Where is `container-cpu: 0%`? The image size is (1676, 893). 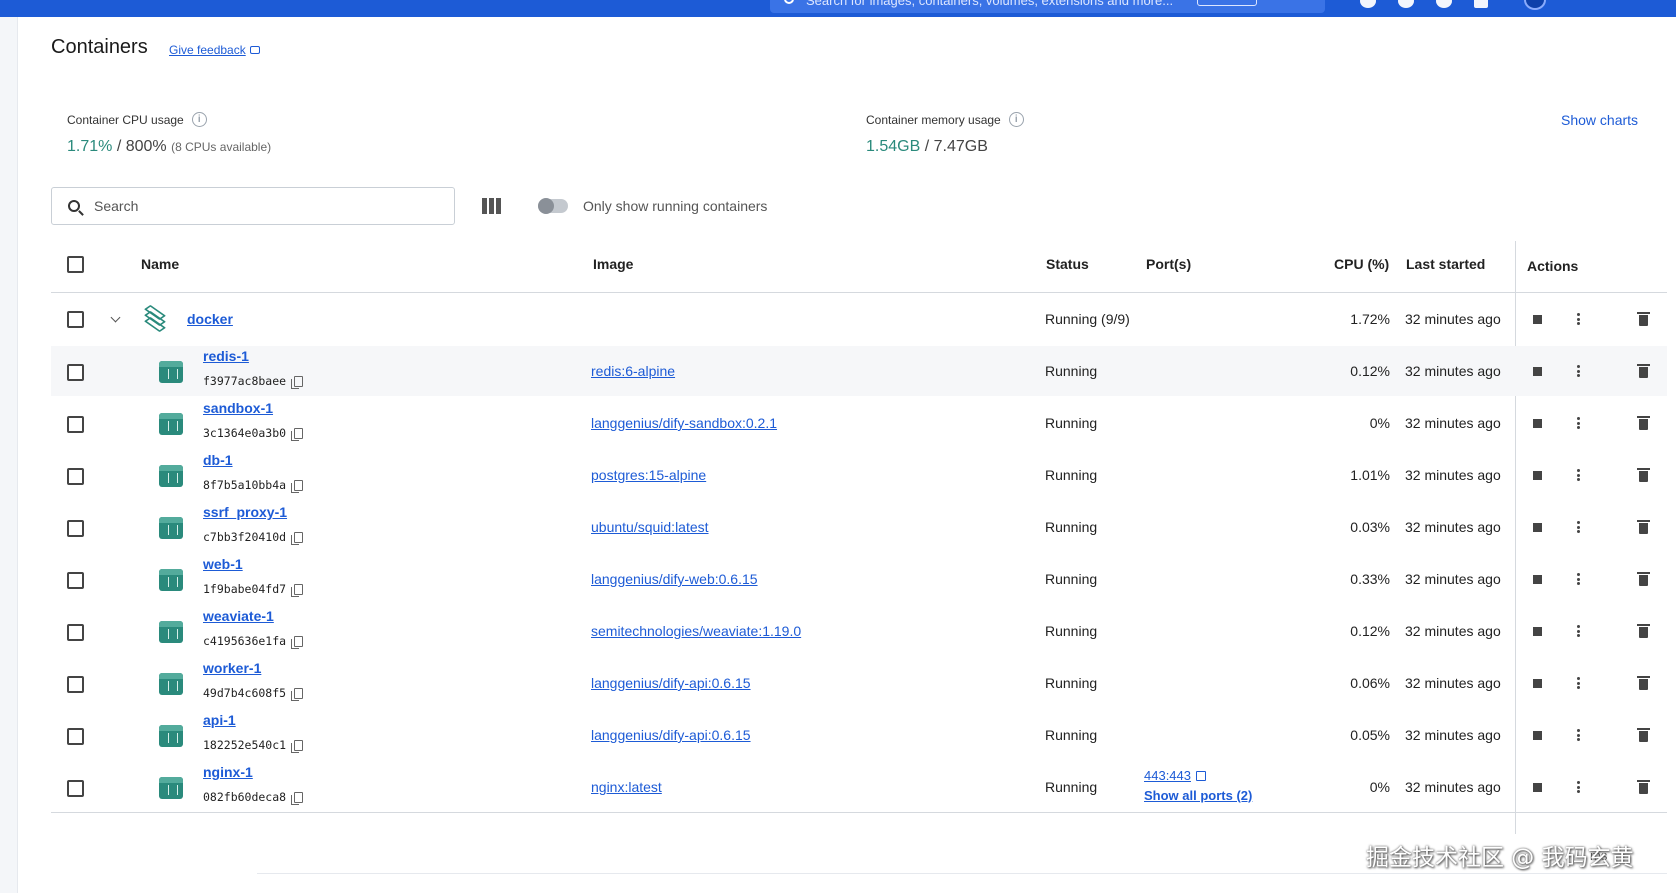
container-cpu: 0% is located at coordinates (1379, 423).